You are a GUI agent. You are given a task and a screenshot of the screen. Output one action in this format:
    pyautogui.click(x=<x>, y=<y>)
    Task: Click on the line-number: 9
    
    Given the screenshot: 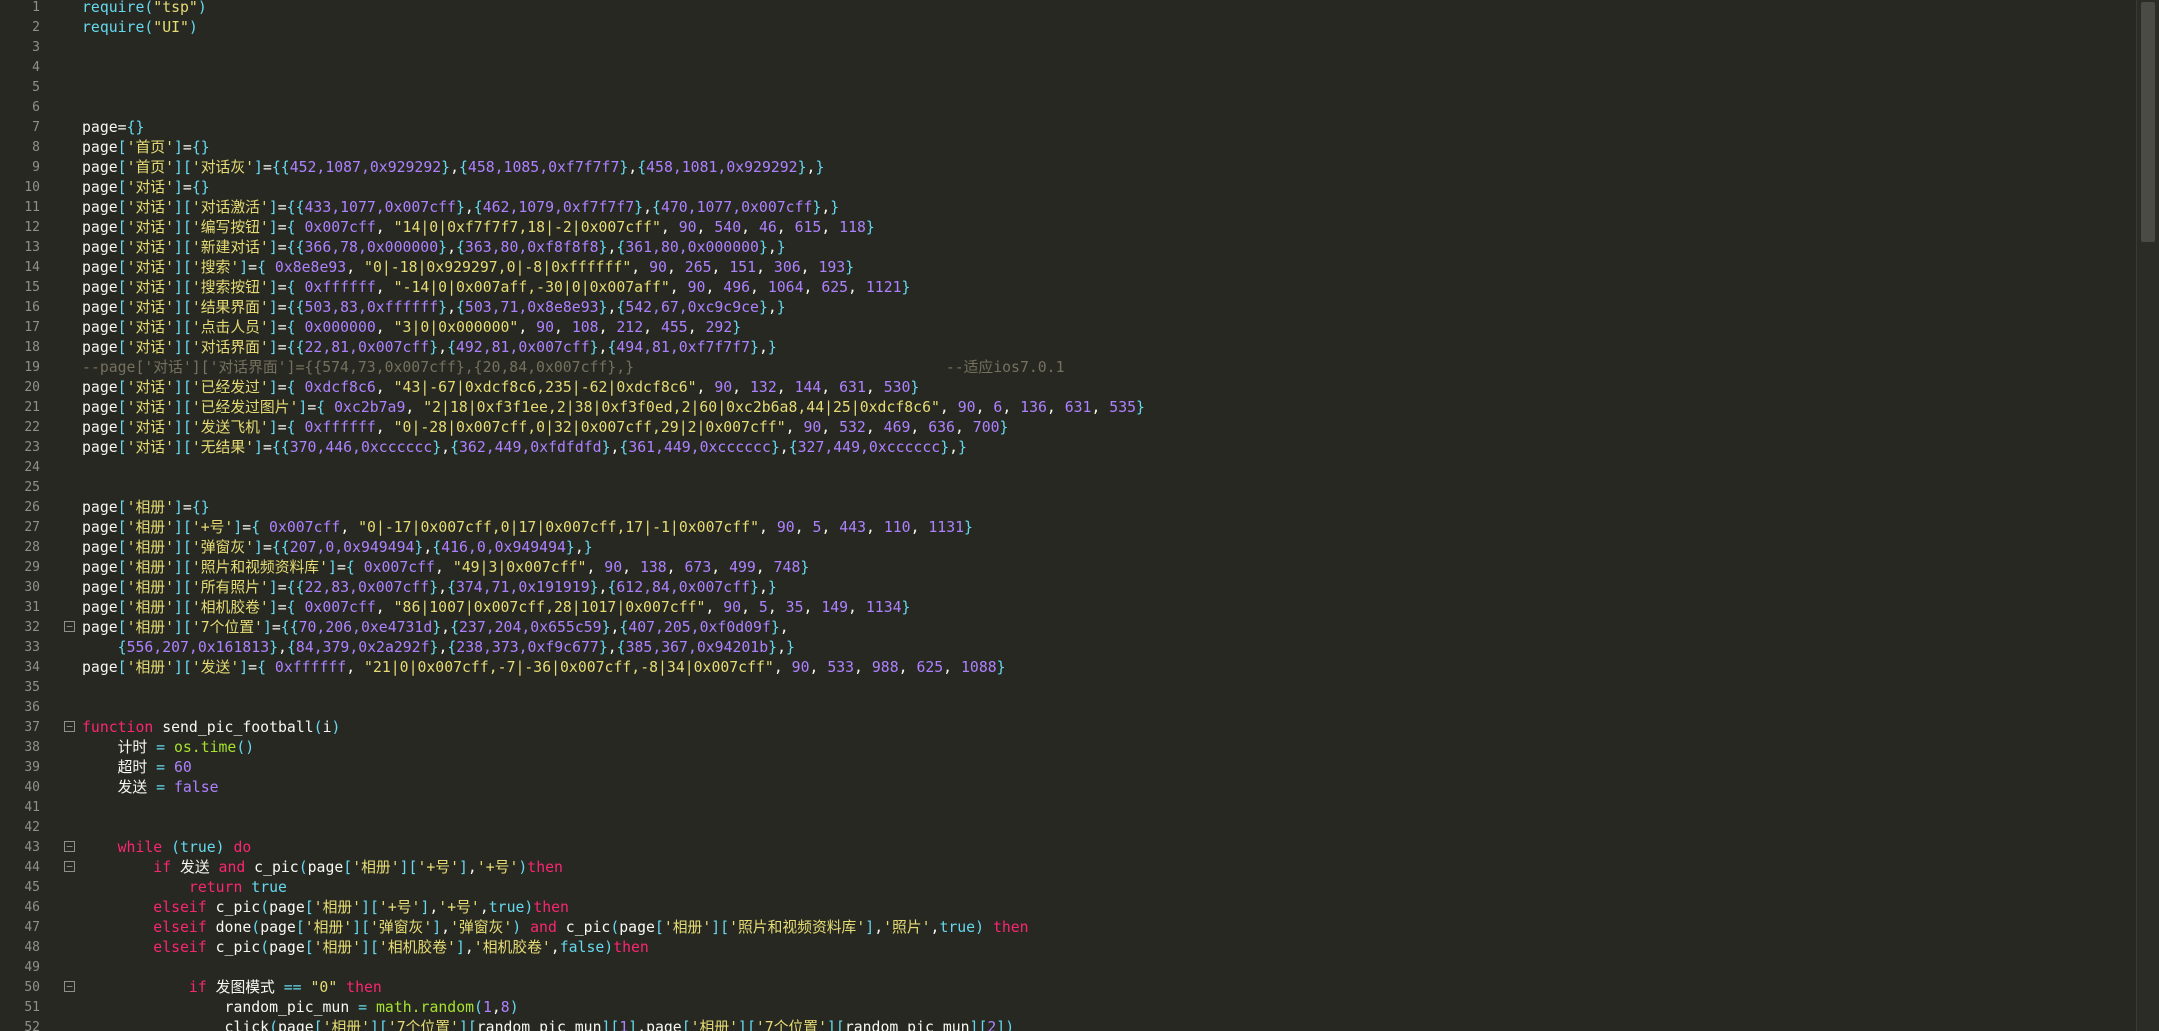 What is the action you would take?
    pyautogui.click(x=36, y=167)
    